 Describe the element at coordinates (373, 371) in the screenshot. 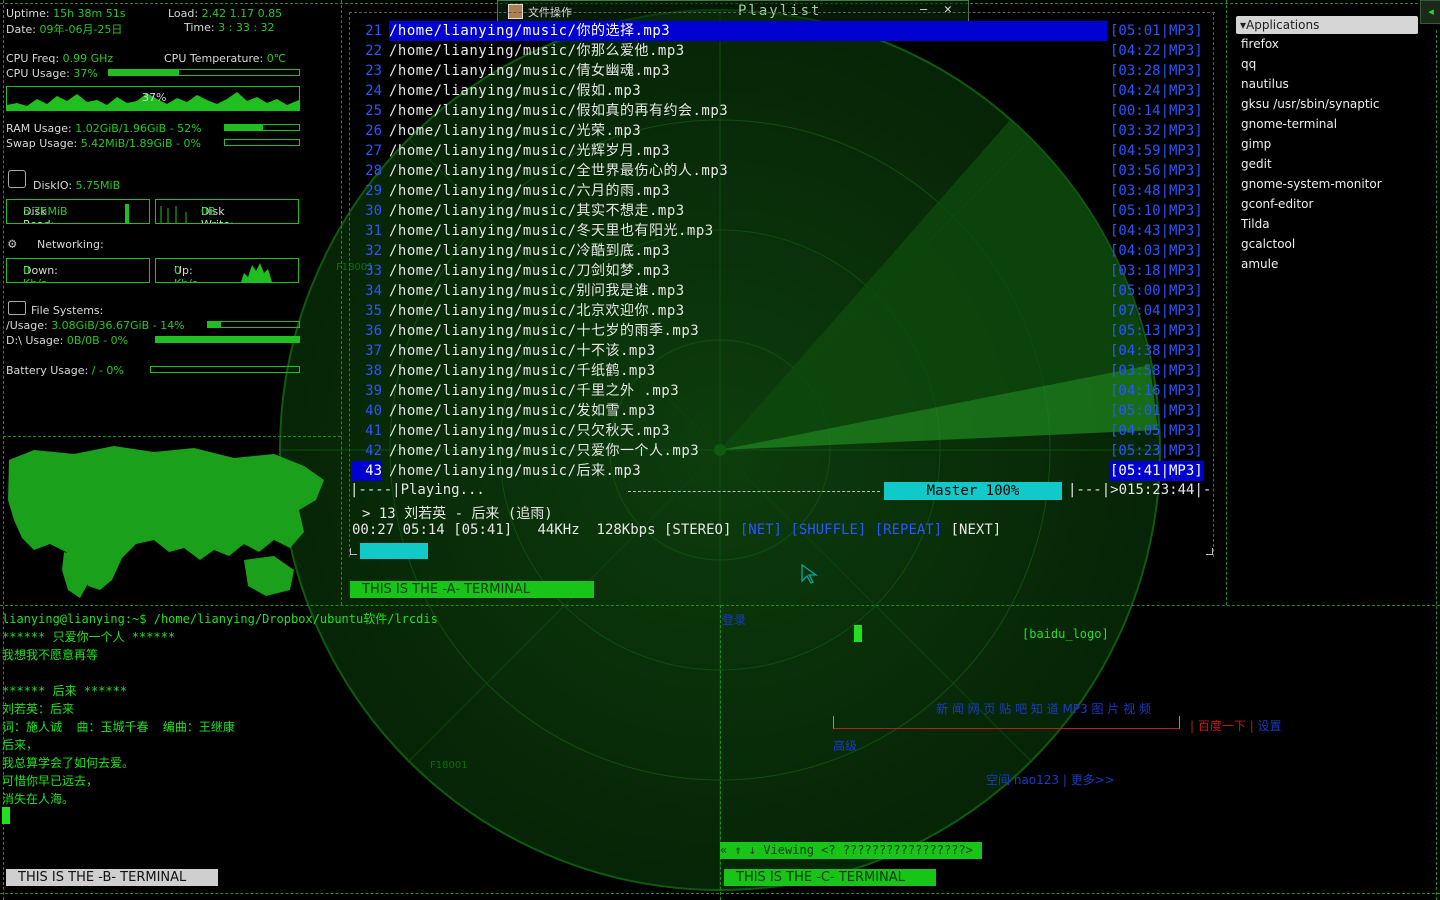

I see `track-number: 38` at that location.